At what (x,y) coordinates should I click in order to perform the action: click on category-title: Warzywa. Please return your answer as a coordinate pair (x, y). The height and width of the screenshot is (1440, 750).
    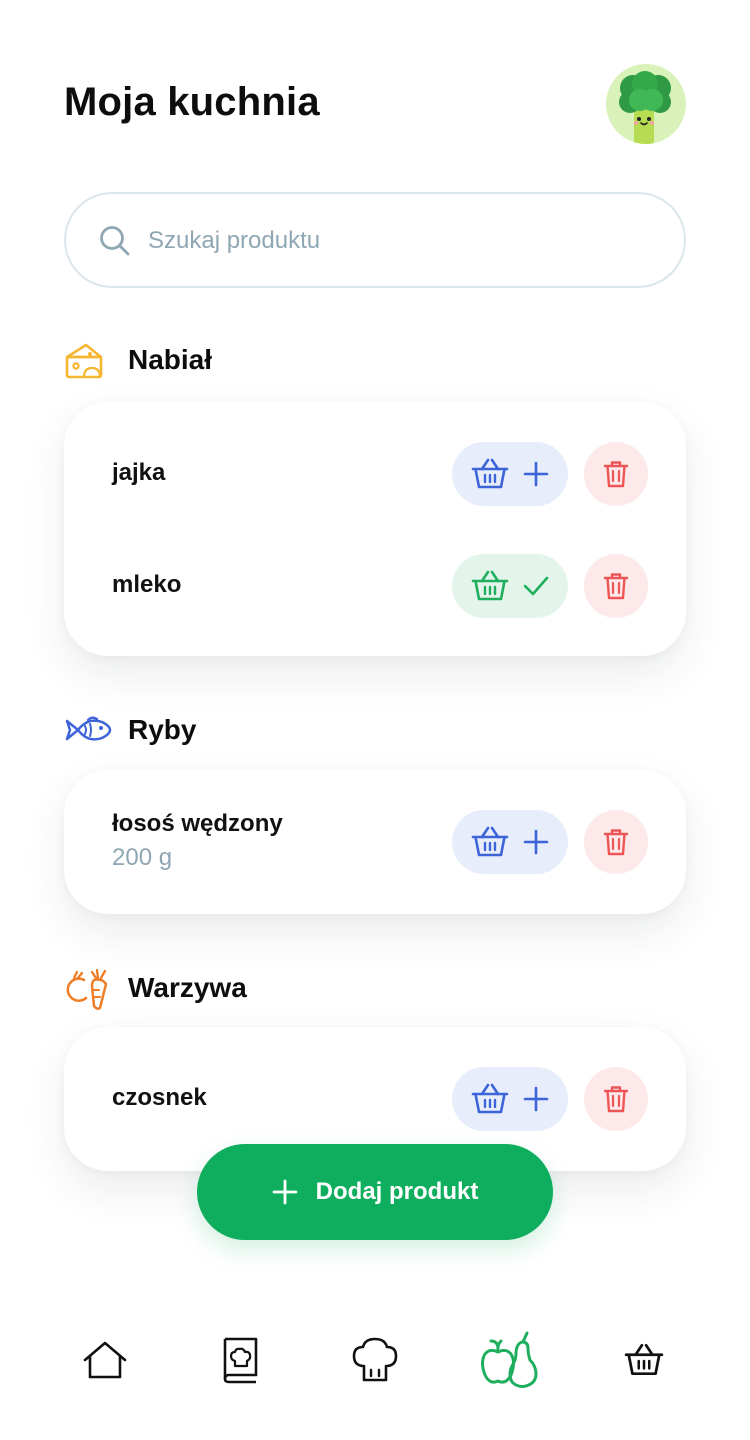
    Looking at the image, I should click on (187, 987).